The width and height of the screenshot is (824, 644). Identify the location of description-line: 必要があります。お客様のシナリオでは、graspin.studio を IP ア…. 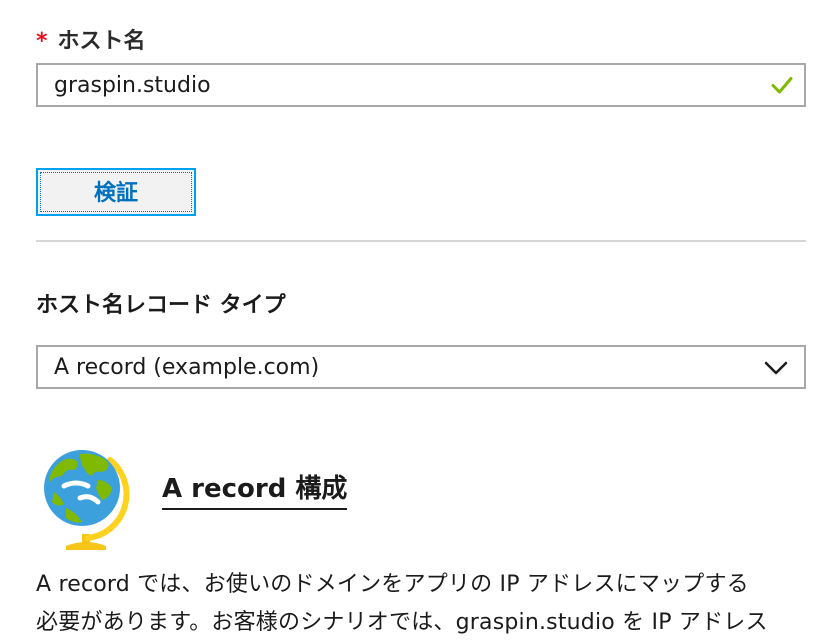
(402, 622).